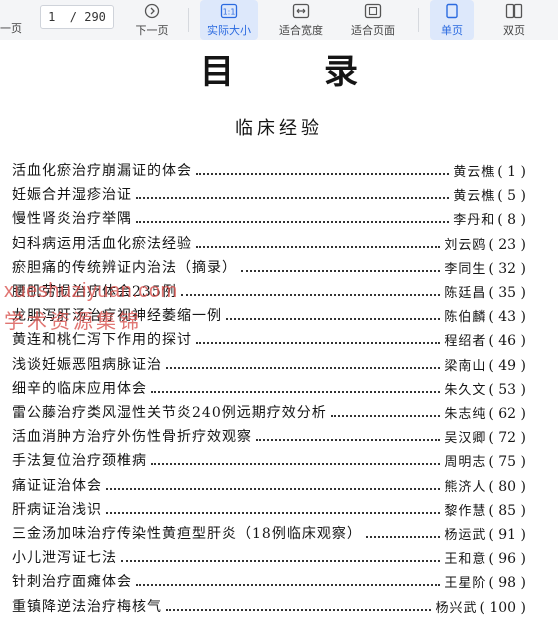  I want to click on toc-entry: 腰肌劳损治疗体会235例 陈廷昌( 35 ), so click(269, 290).